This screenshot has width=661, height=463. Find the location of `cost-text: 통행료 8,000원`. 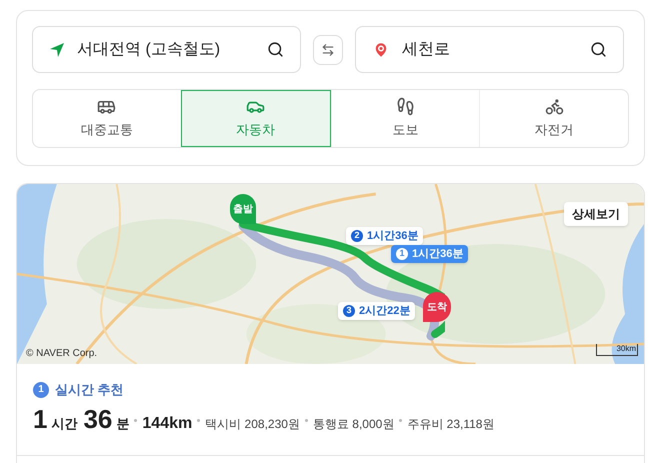

cost-text: 통행료 8,000원 is located at coordinates (353, 424).